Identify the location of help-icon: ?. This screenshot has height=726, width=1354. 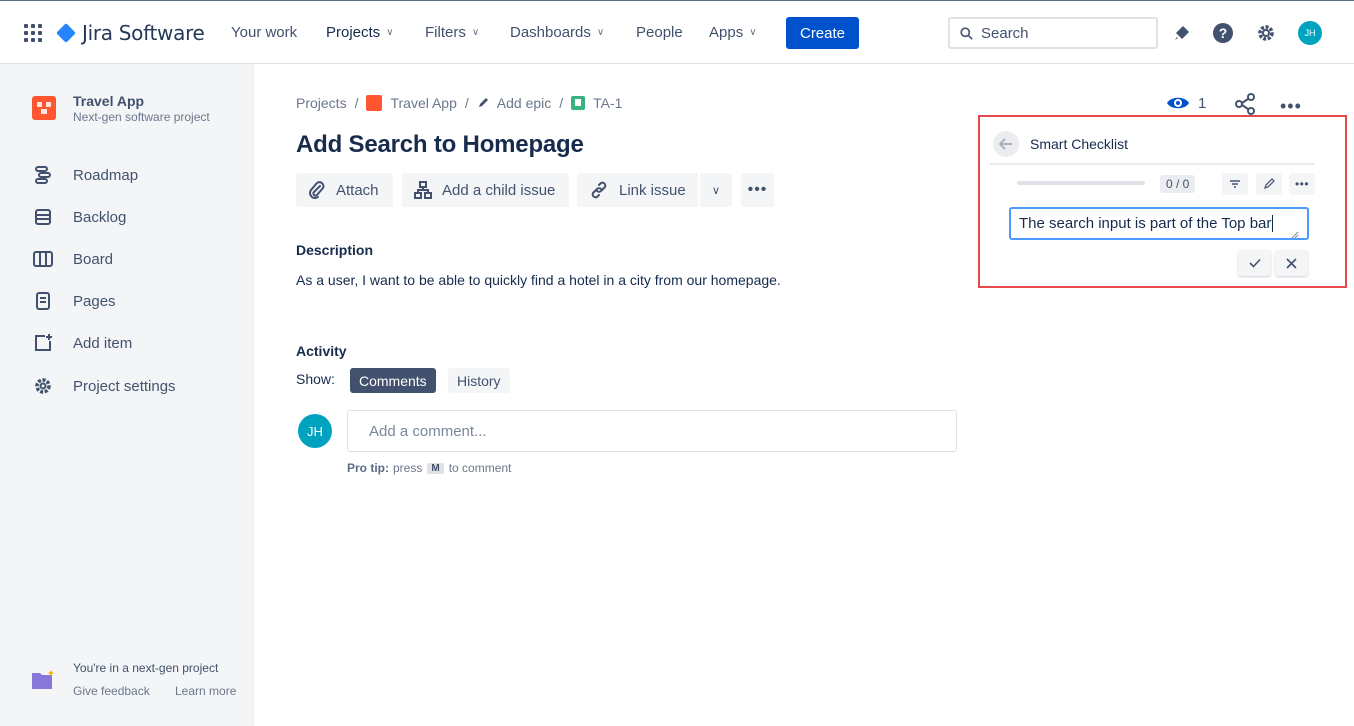
(1223, 33).